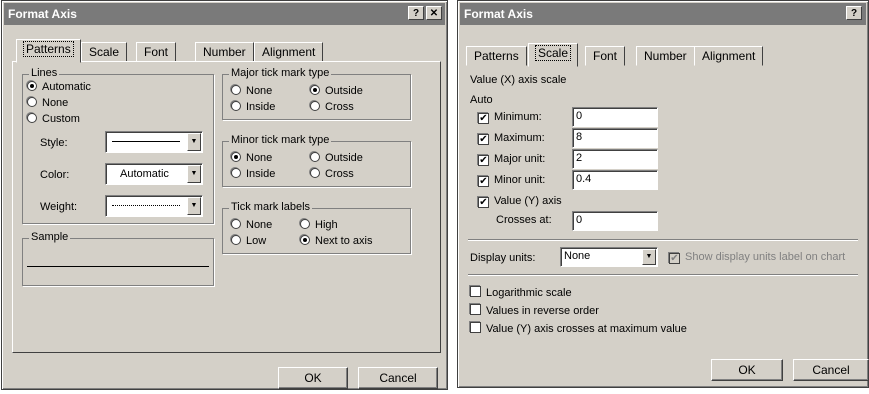 This screenshot has height=394, width=869. Describe the element at coordinates (524, 220) in the screenshot. I see `crosses-at-label: Crosses at:` at that location.